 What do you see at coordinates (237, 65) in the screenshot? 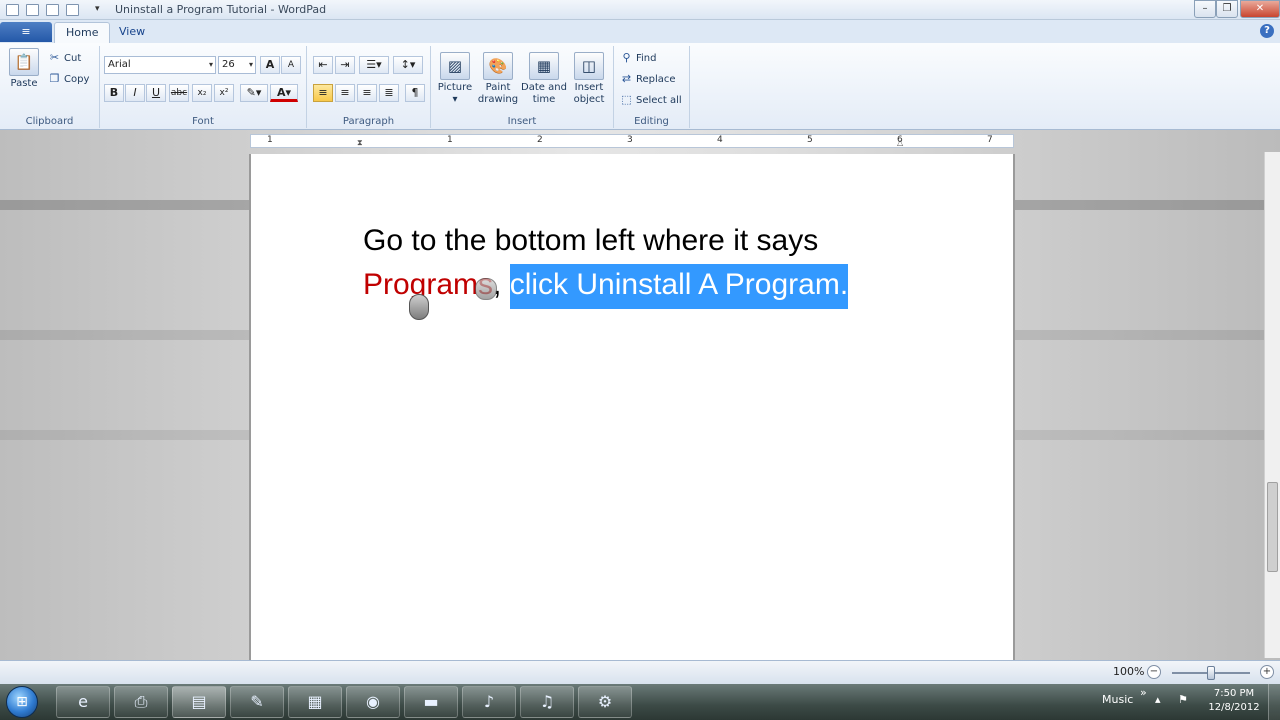
I see `font-size-select: 26 ▾` at bounding box center [237, 65].